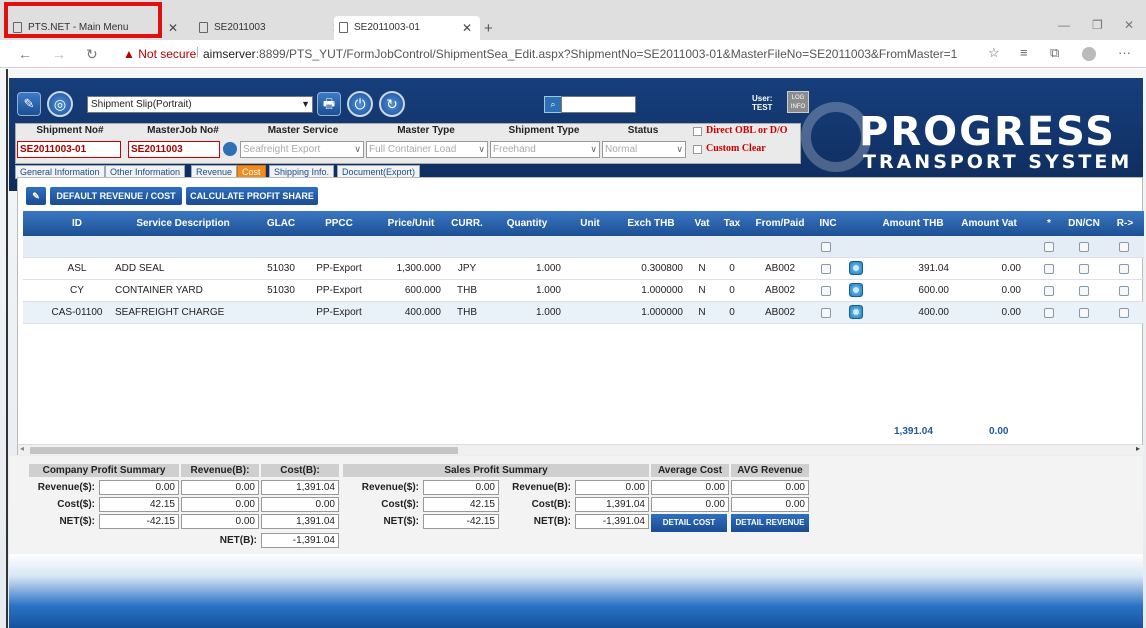 The image size is (1146, 628). Describe the element at coordinates (612, 504) in the screenshot. I see `sales-cost-b-value: 1,391.04` at that location.